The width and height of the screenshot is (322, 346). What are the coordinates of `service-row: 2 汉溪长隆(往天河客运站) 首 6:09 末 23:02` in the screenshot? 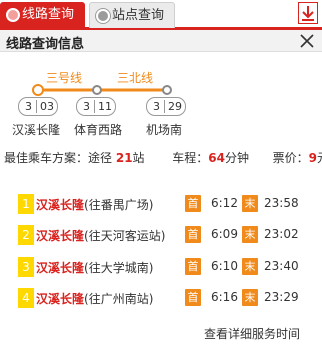 It's located at (161, 235).